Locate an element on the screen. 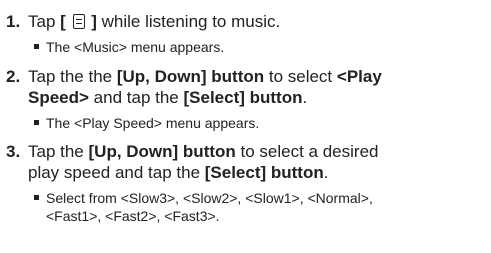 This screenshot has width=491, height=253. result-text: <Fast1>, <Fast2>, <Fast3>. is located at coordinates (133, 216).